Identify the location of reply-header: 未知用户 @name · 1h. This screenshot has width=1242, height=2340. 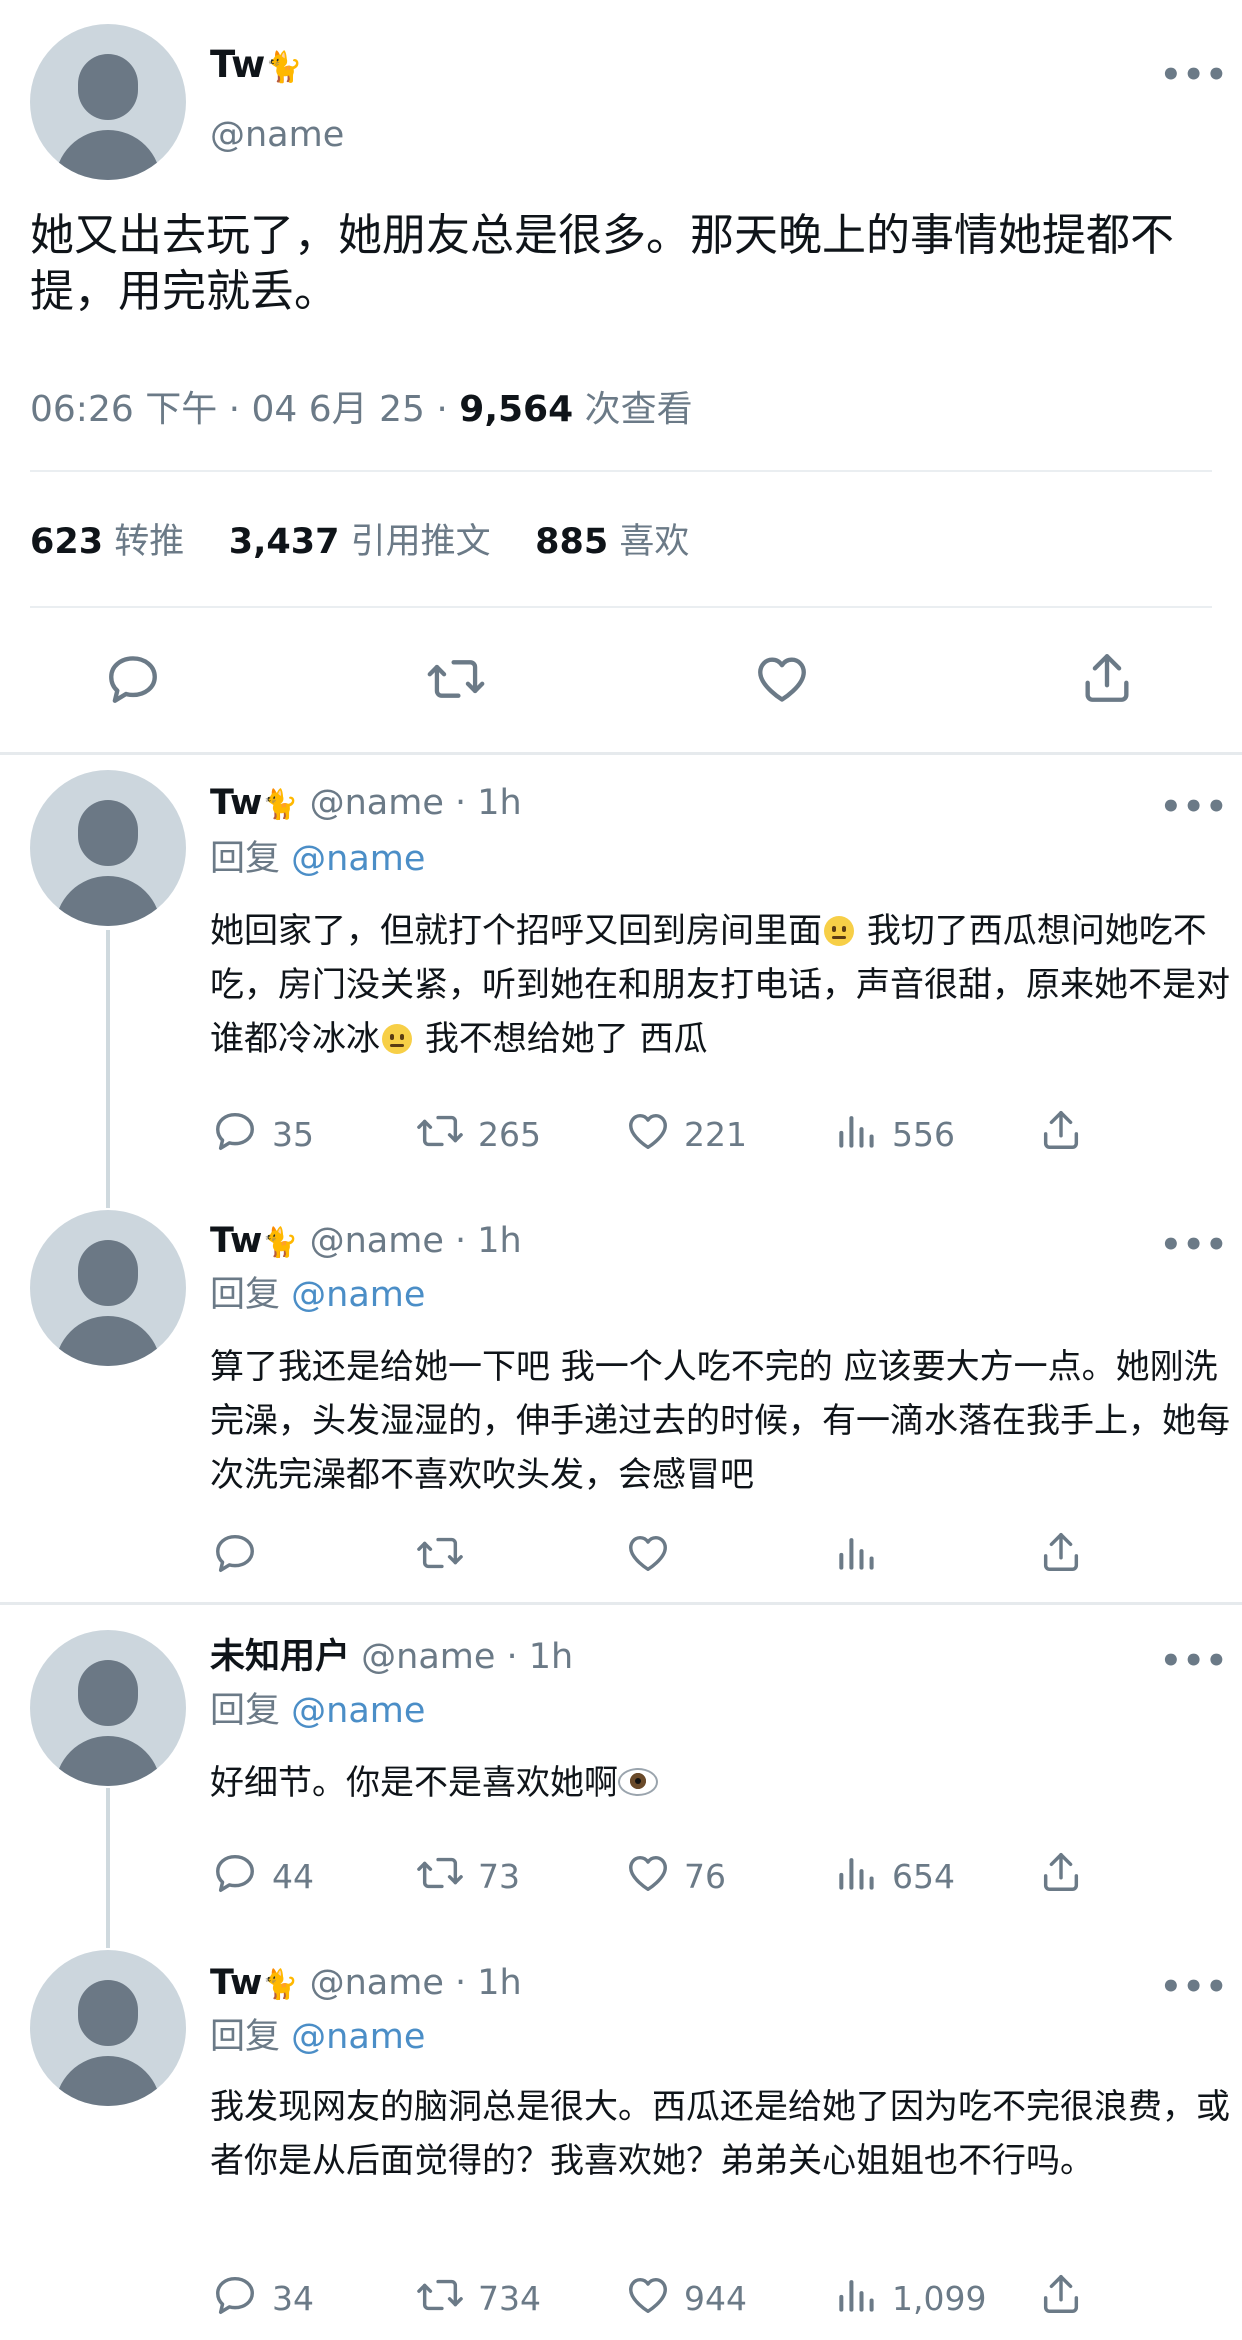
(391, 1657).